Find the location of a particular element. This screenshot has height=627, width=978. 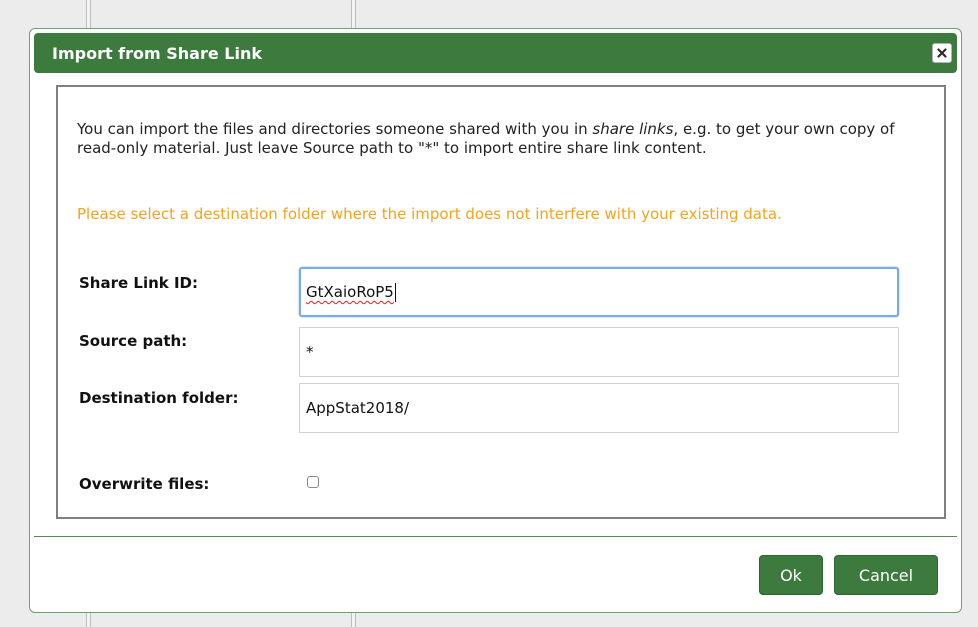

footer-divider is located at coordinates (495, 536).